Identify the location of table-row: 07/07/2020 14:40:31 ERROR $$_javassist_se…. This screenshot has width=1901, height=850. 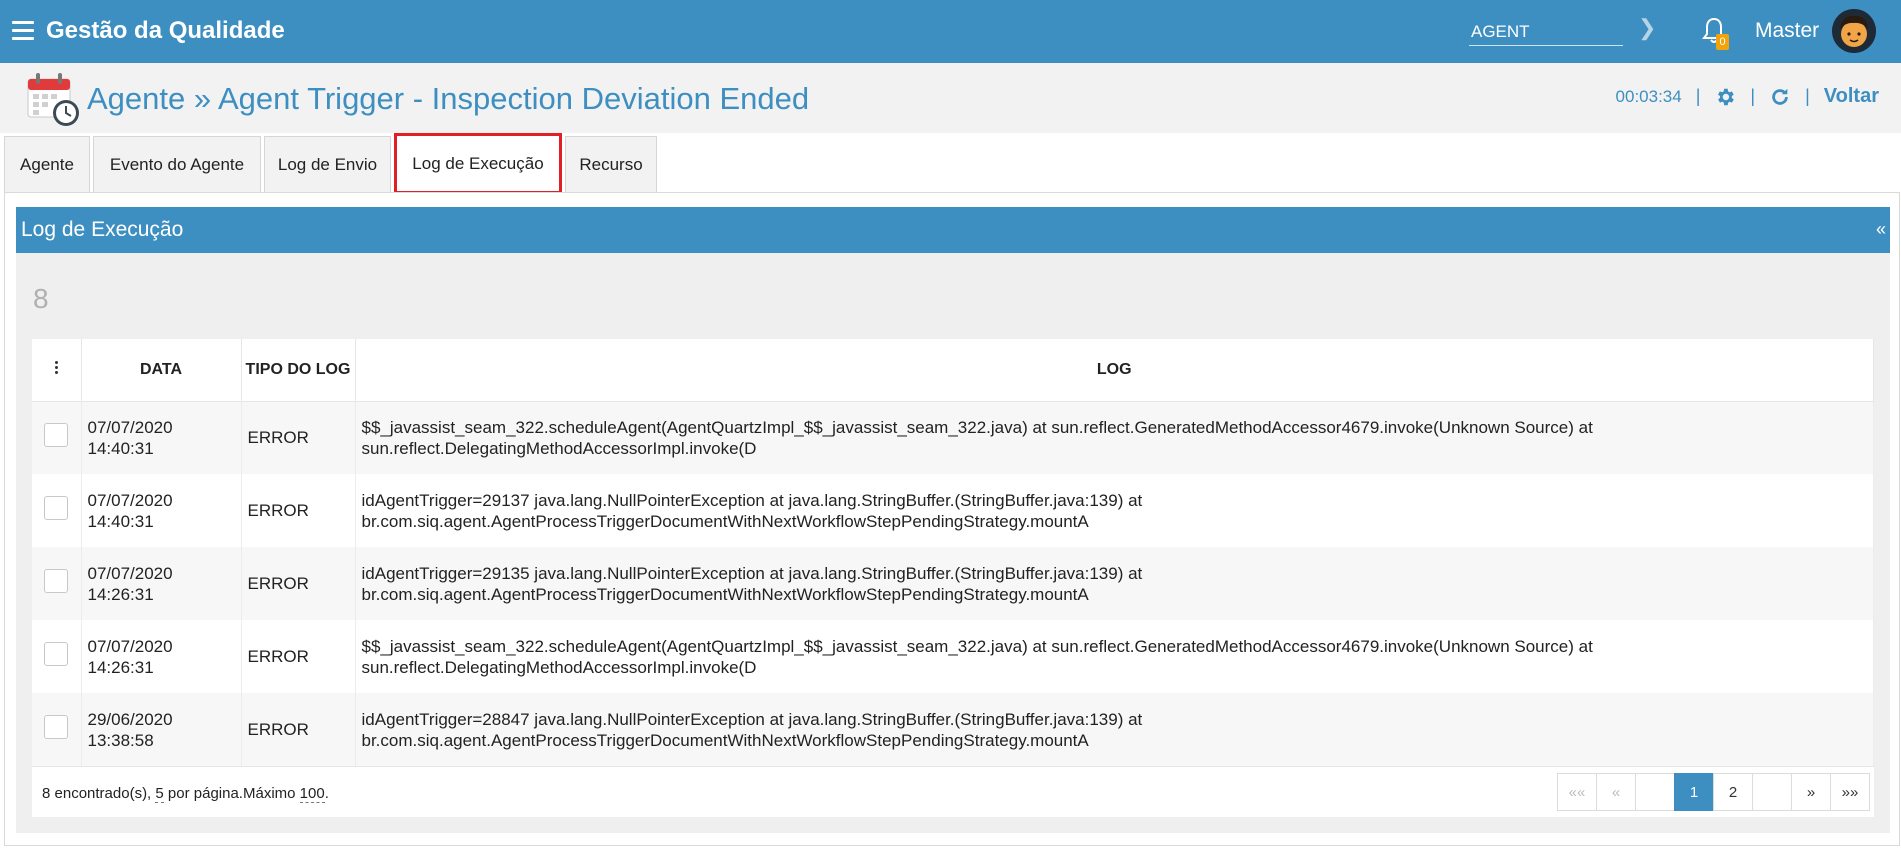
(953, 437).